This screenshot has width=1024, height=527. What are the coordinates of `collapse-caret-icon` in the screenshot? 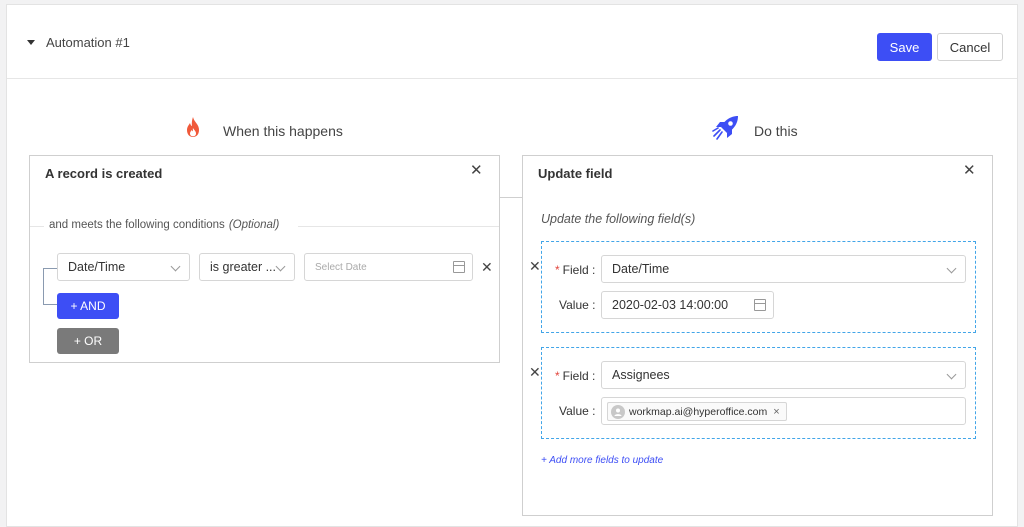 It's located at (31, 42).